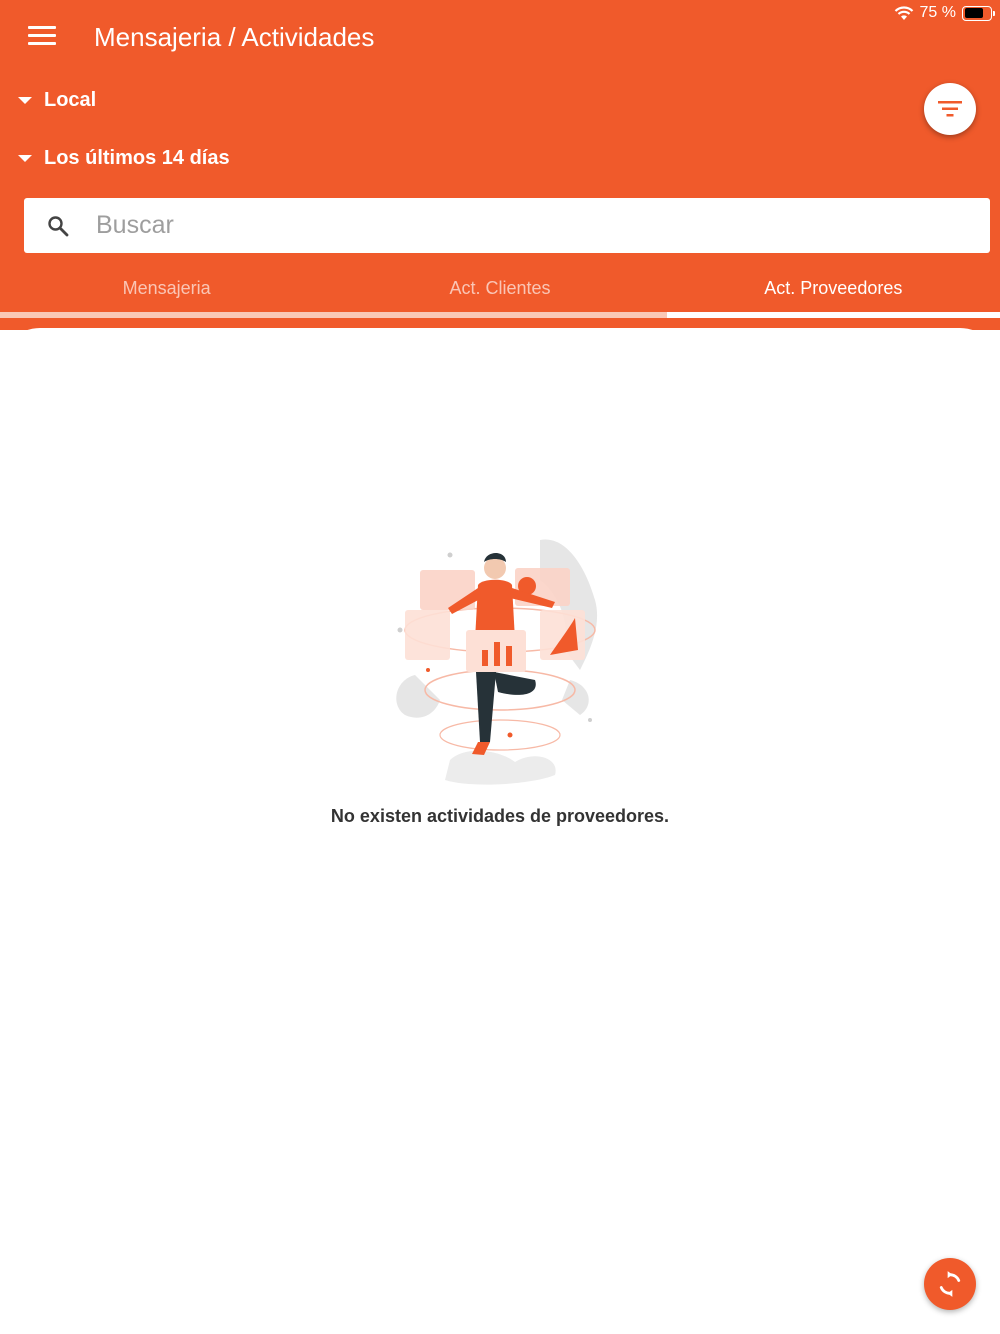 Image resolution: width=1000 pixels, height=1334 pixels. I want to click on filter-button, so click(950, 109).